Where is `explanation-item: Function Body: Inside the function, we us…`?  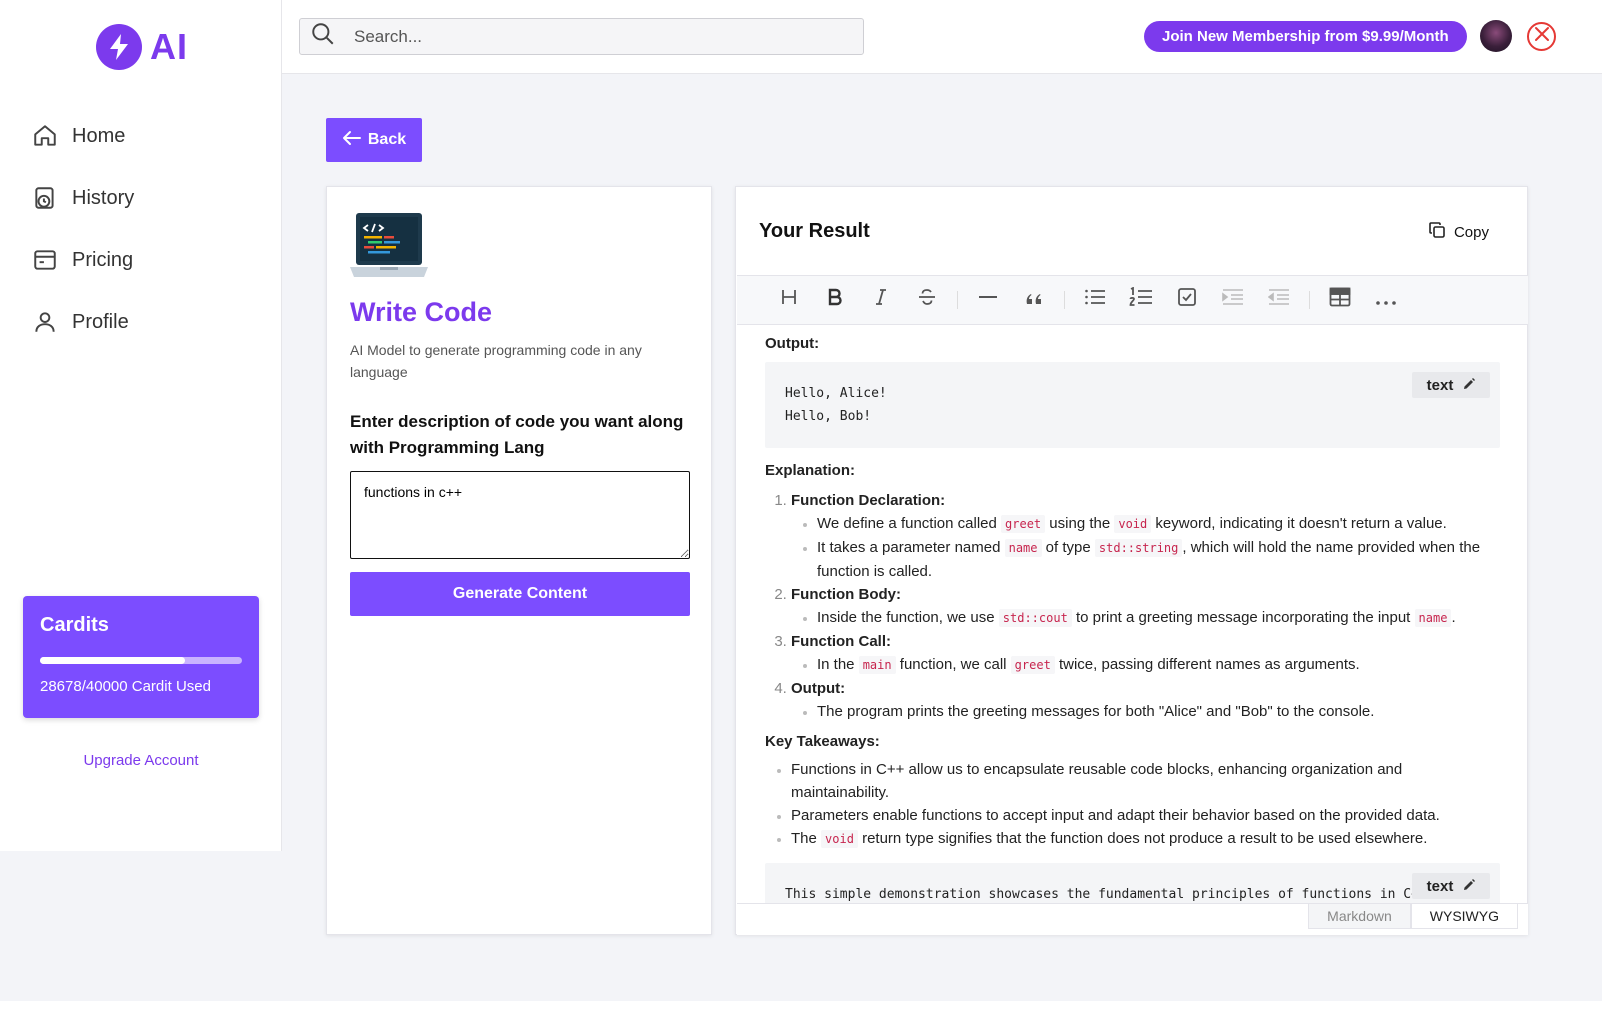 explanation-item: Function Body: Inside the function, we us… is located at coordinates (1145, 606).